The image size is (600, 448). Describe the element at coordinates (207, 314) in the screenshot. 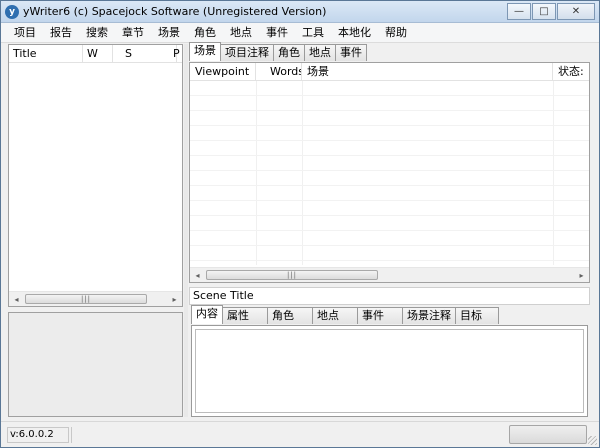

I see `tab-content: 内容` at that location.